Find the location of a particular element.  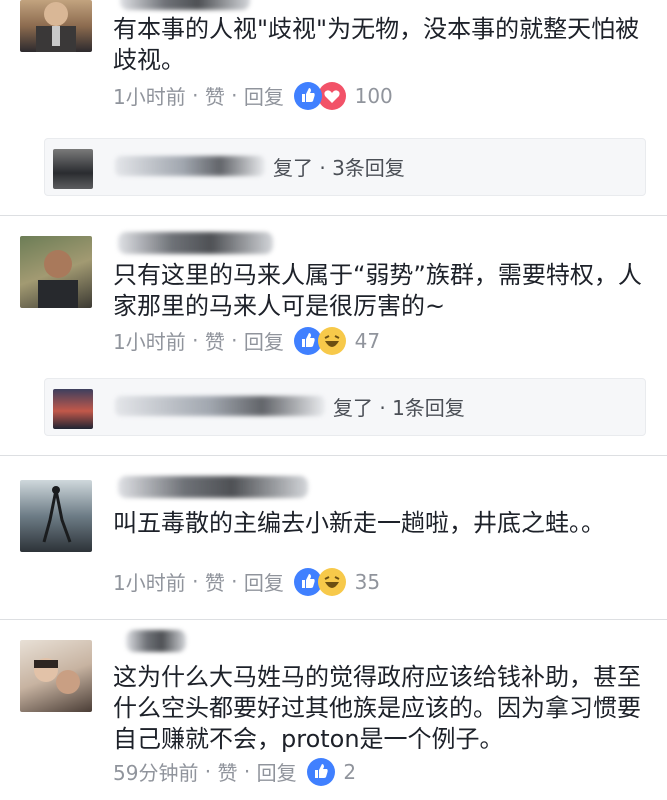

love-icon is located at coordinates (332, 95).